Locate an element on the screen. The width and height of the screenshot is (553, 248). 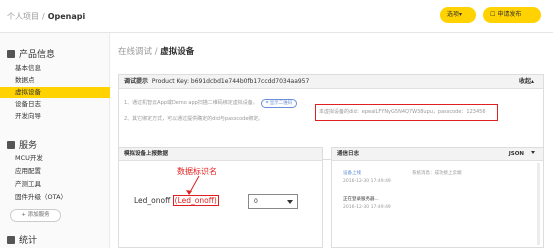
sidebar-item-datapoints: 数据点 is located at coordinates (55, 80).